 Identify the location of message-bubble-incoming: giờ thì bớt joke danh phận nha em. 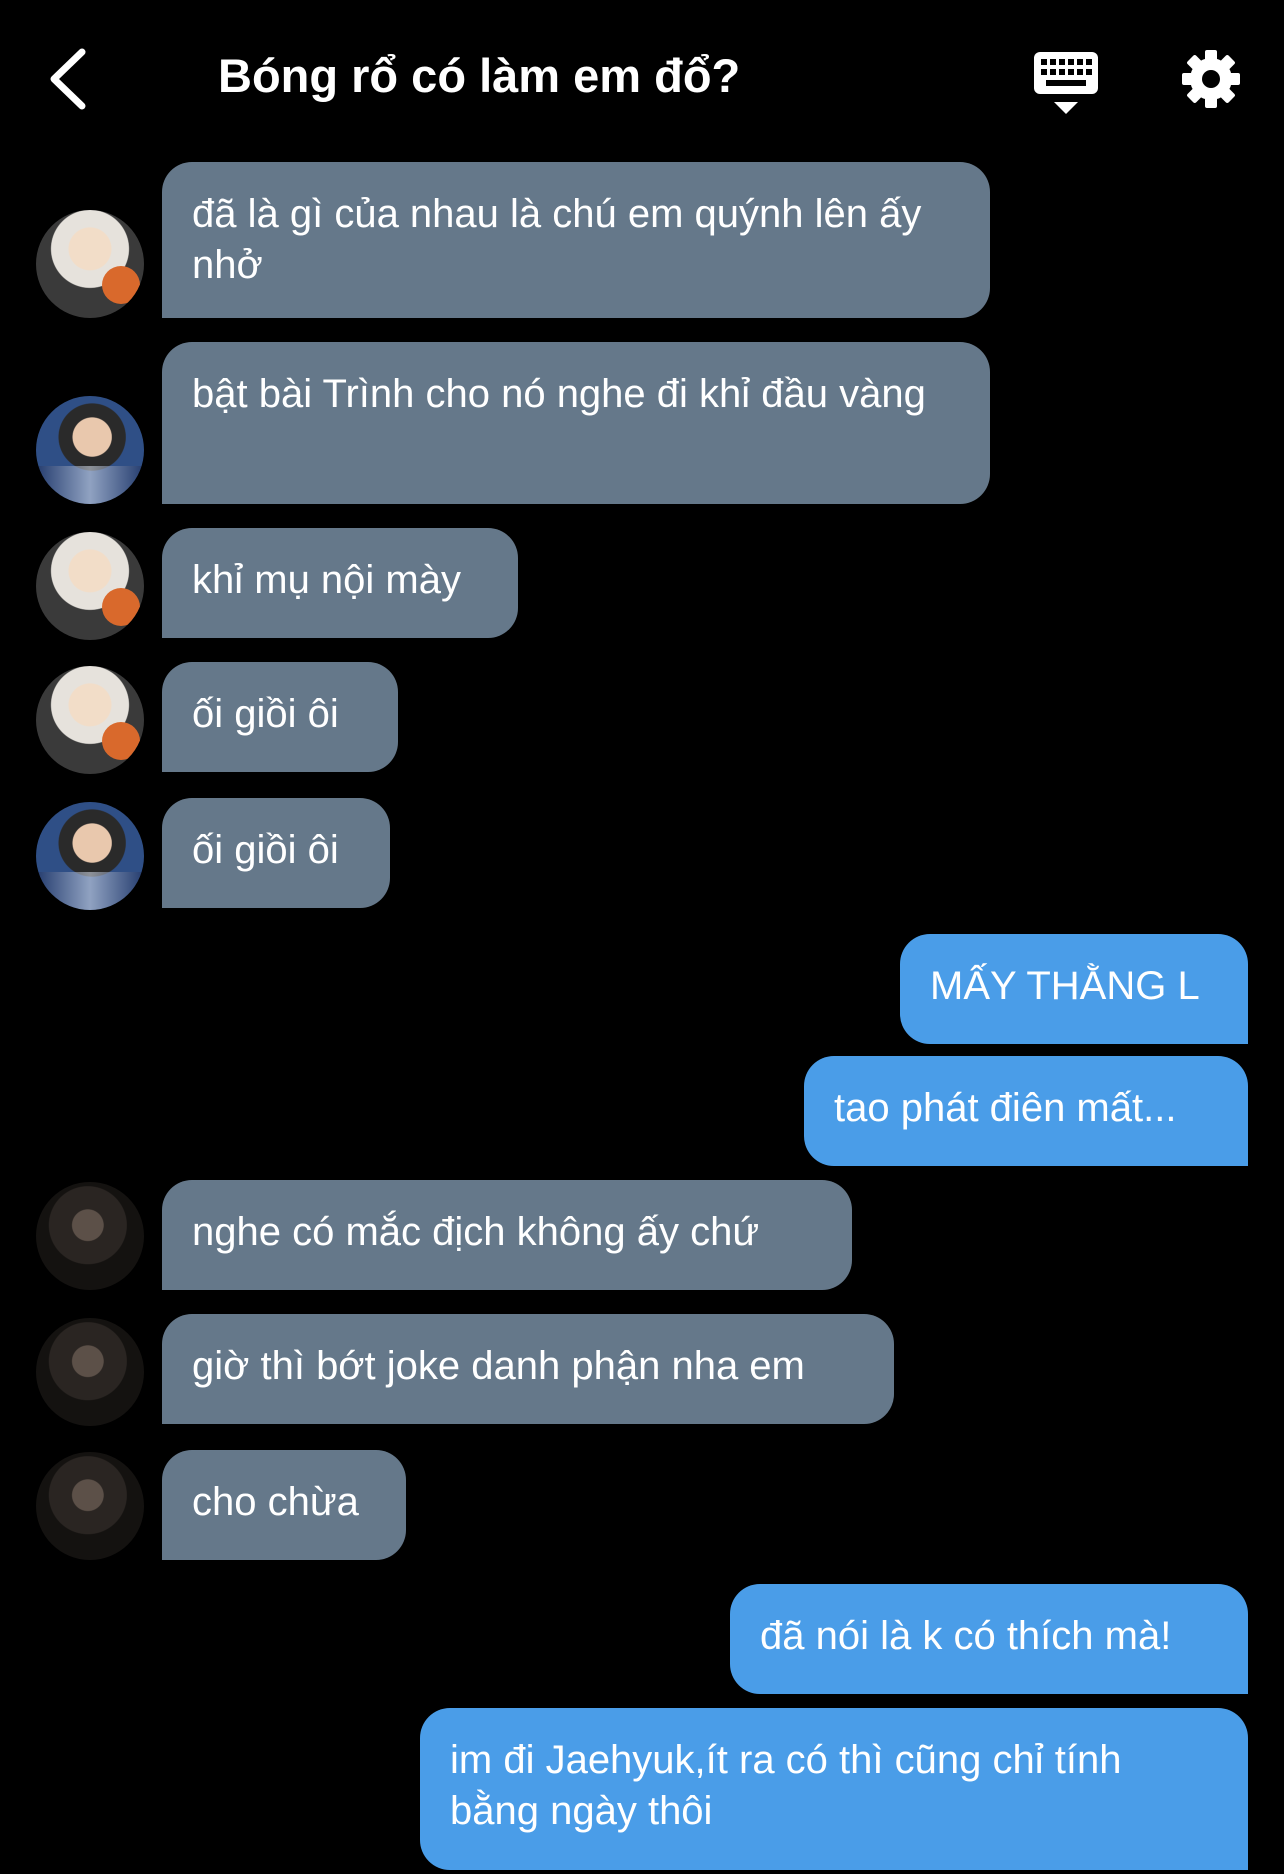
(528, 1369).